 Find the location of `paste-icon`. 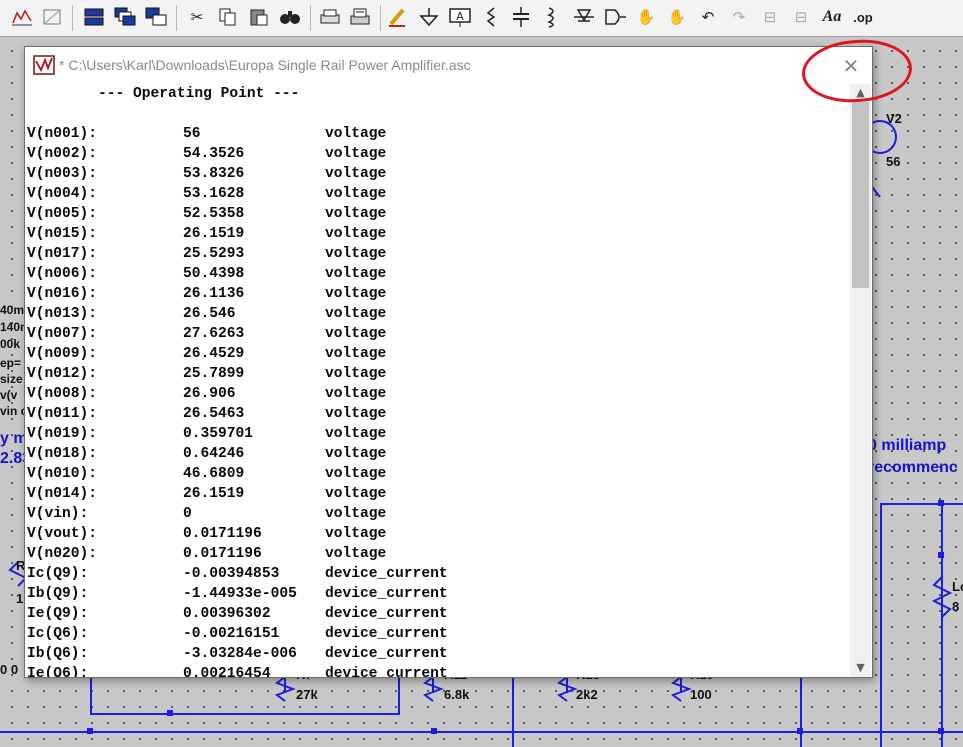

paste-icon is located at coordinates (259, 17).